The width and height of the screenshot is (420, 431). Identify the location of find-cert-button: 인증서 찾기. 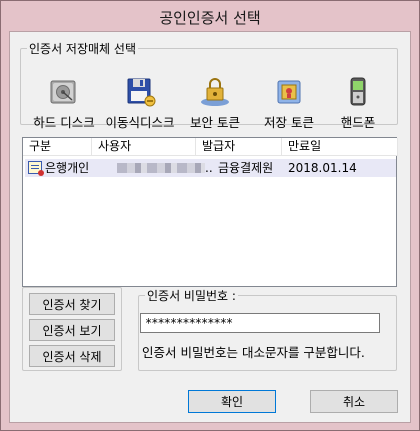
(72, 304).